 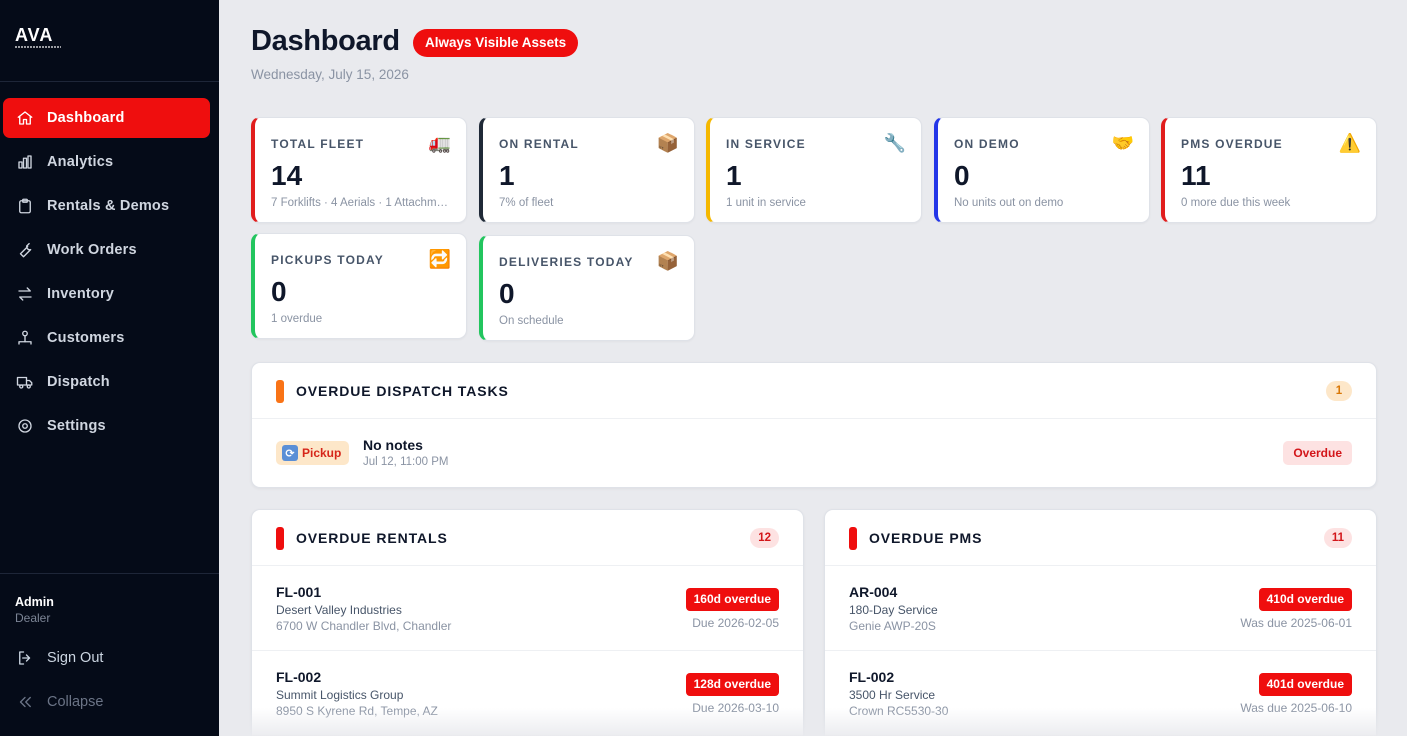 I want to click on sidebar-item-work-orders: Work Orders, so click(x=106, y=250).